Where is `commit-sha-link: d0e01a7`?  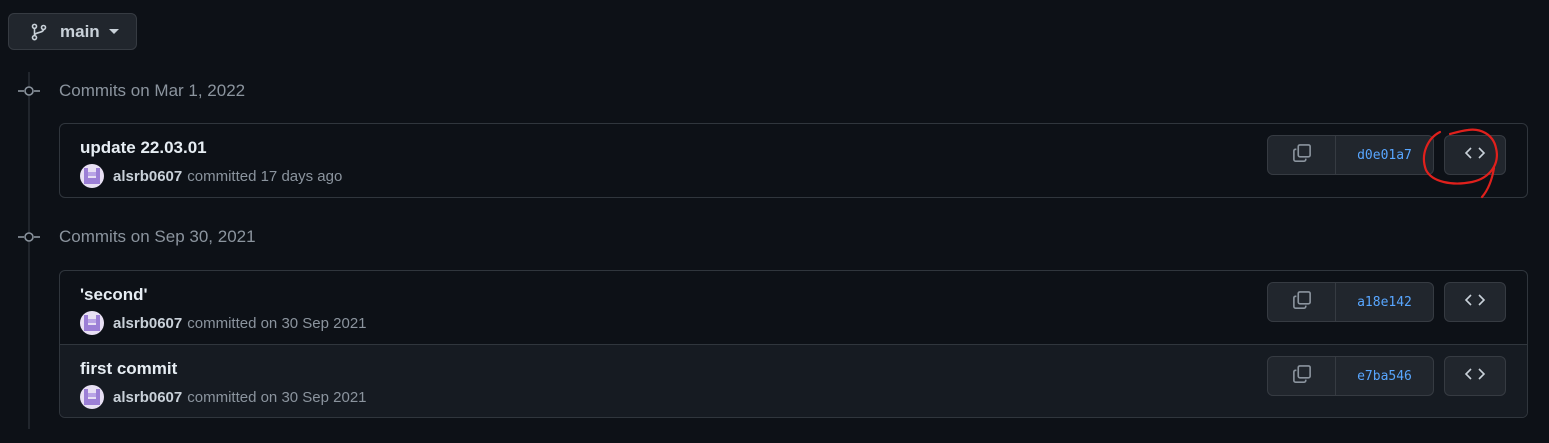
commit-sha-link: d0e01a7 is located at coordinates (1384, 155).